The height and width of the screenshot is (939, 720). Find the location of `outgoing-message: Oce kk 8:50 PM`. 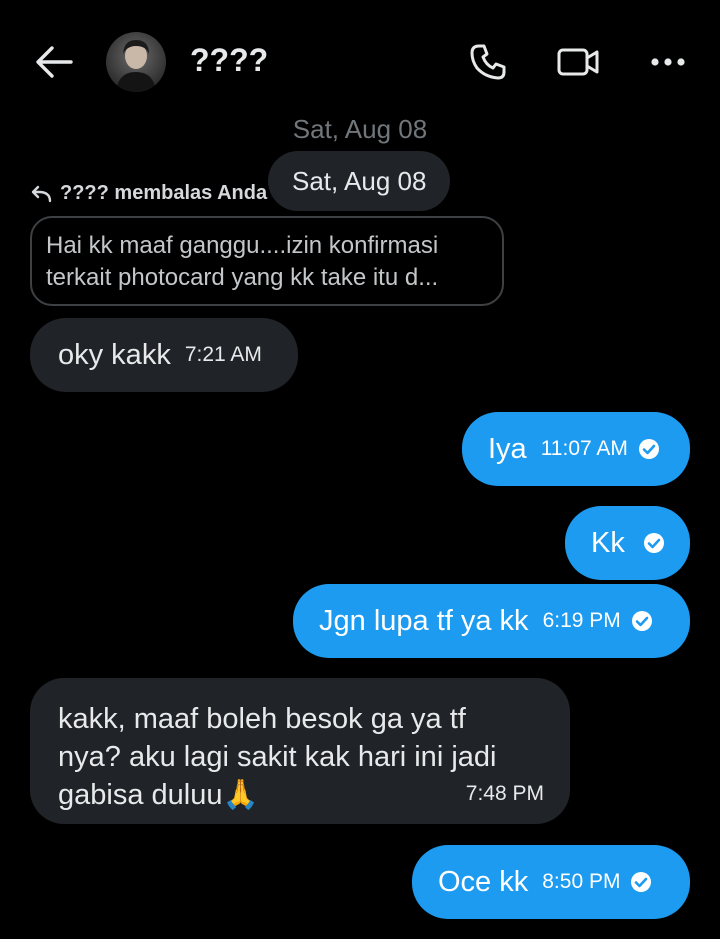

outgoing-message: Oce kk 8:50 PM is located at coordinates (551, 882).